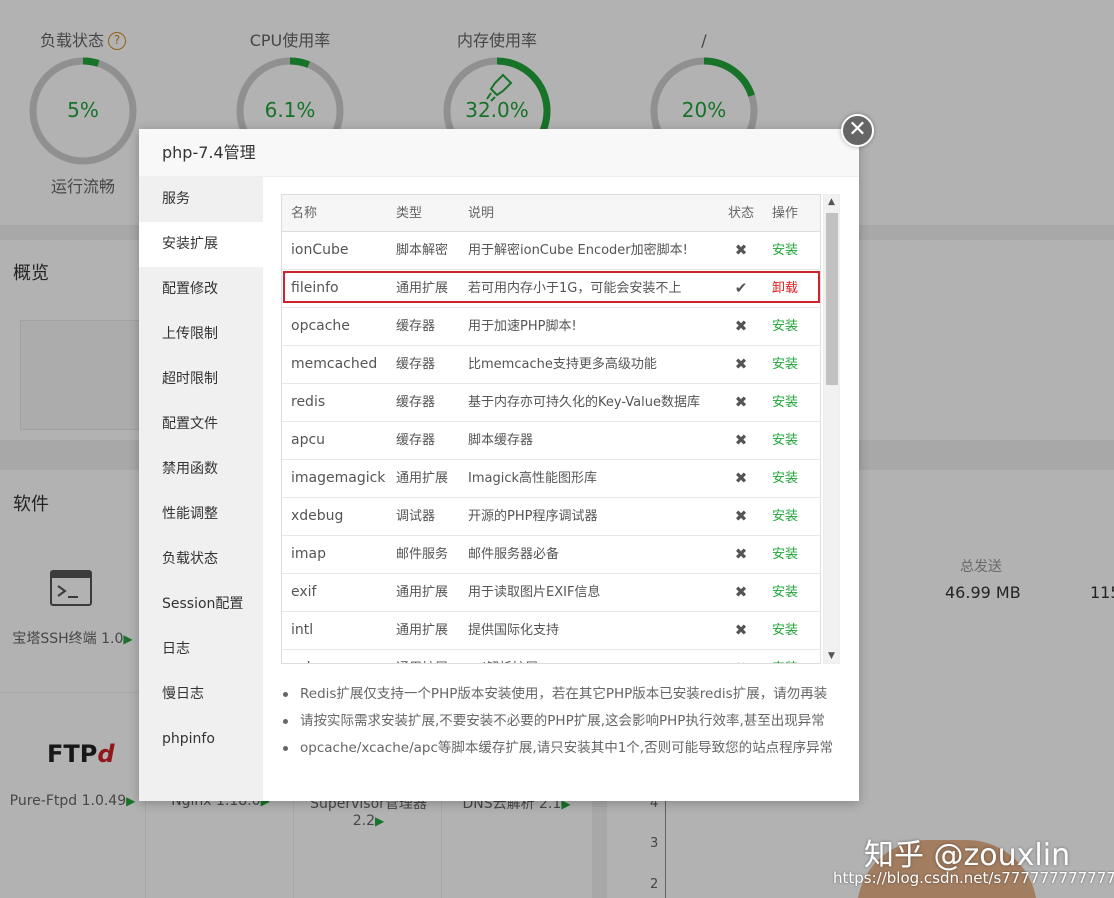  I want to click on sidebar-item: 慢日志, so click(201, 694).